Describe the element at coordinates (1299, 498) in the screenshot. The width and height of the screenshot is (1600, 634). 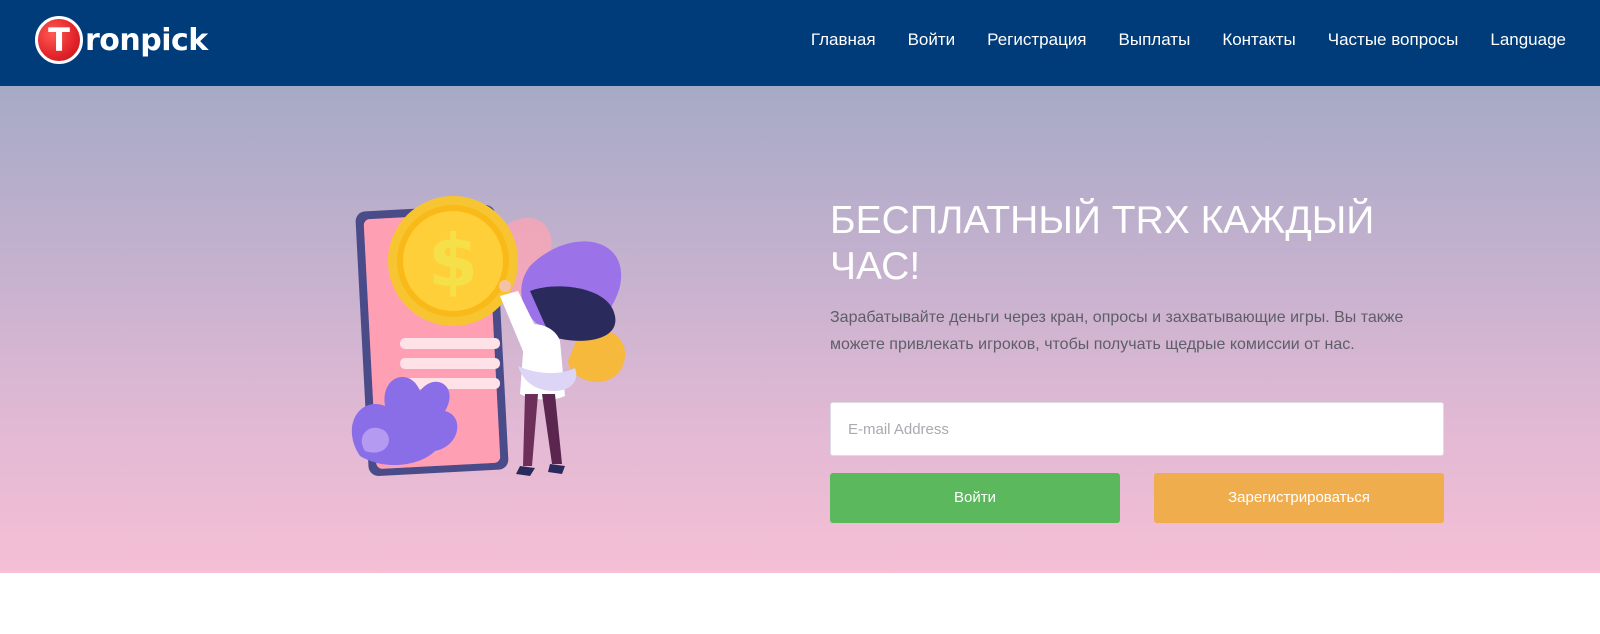
I see `register-button: Зарегистрироваться` at that location.